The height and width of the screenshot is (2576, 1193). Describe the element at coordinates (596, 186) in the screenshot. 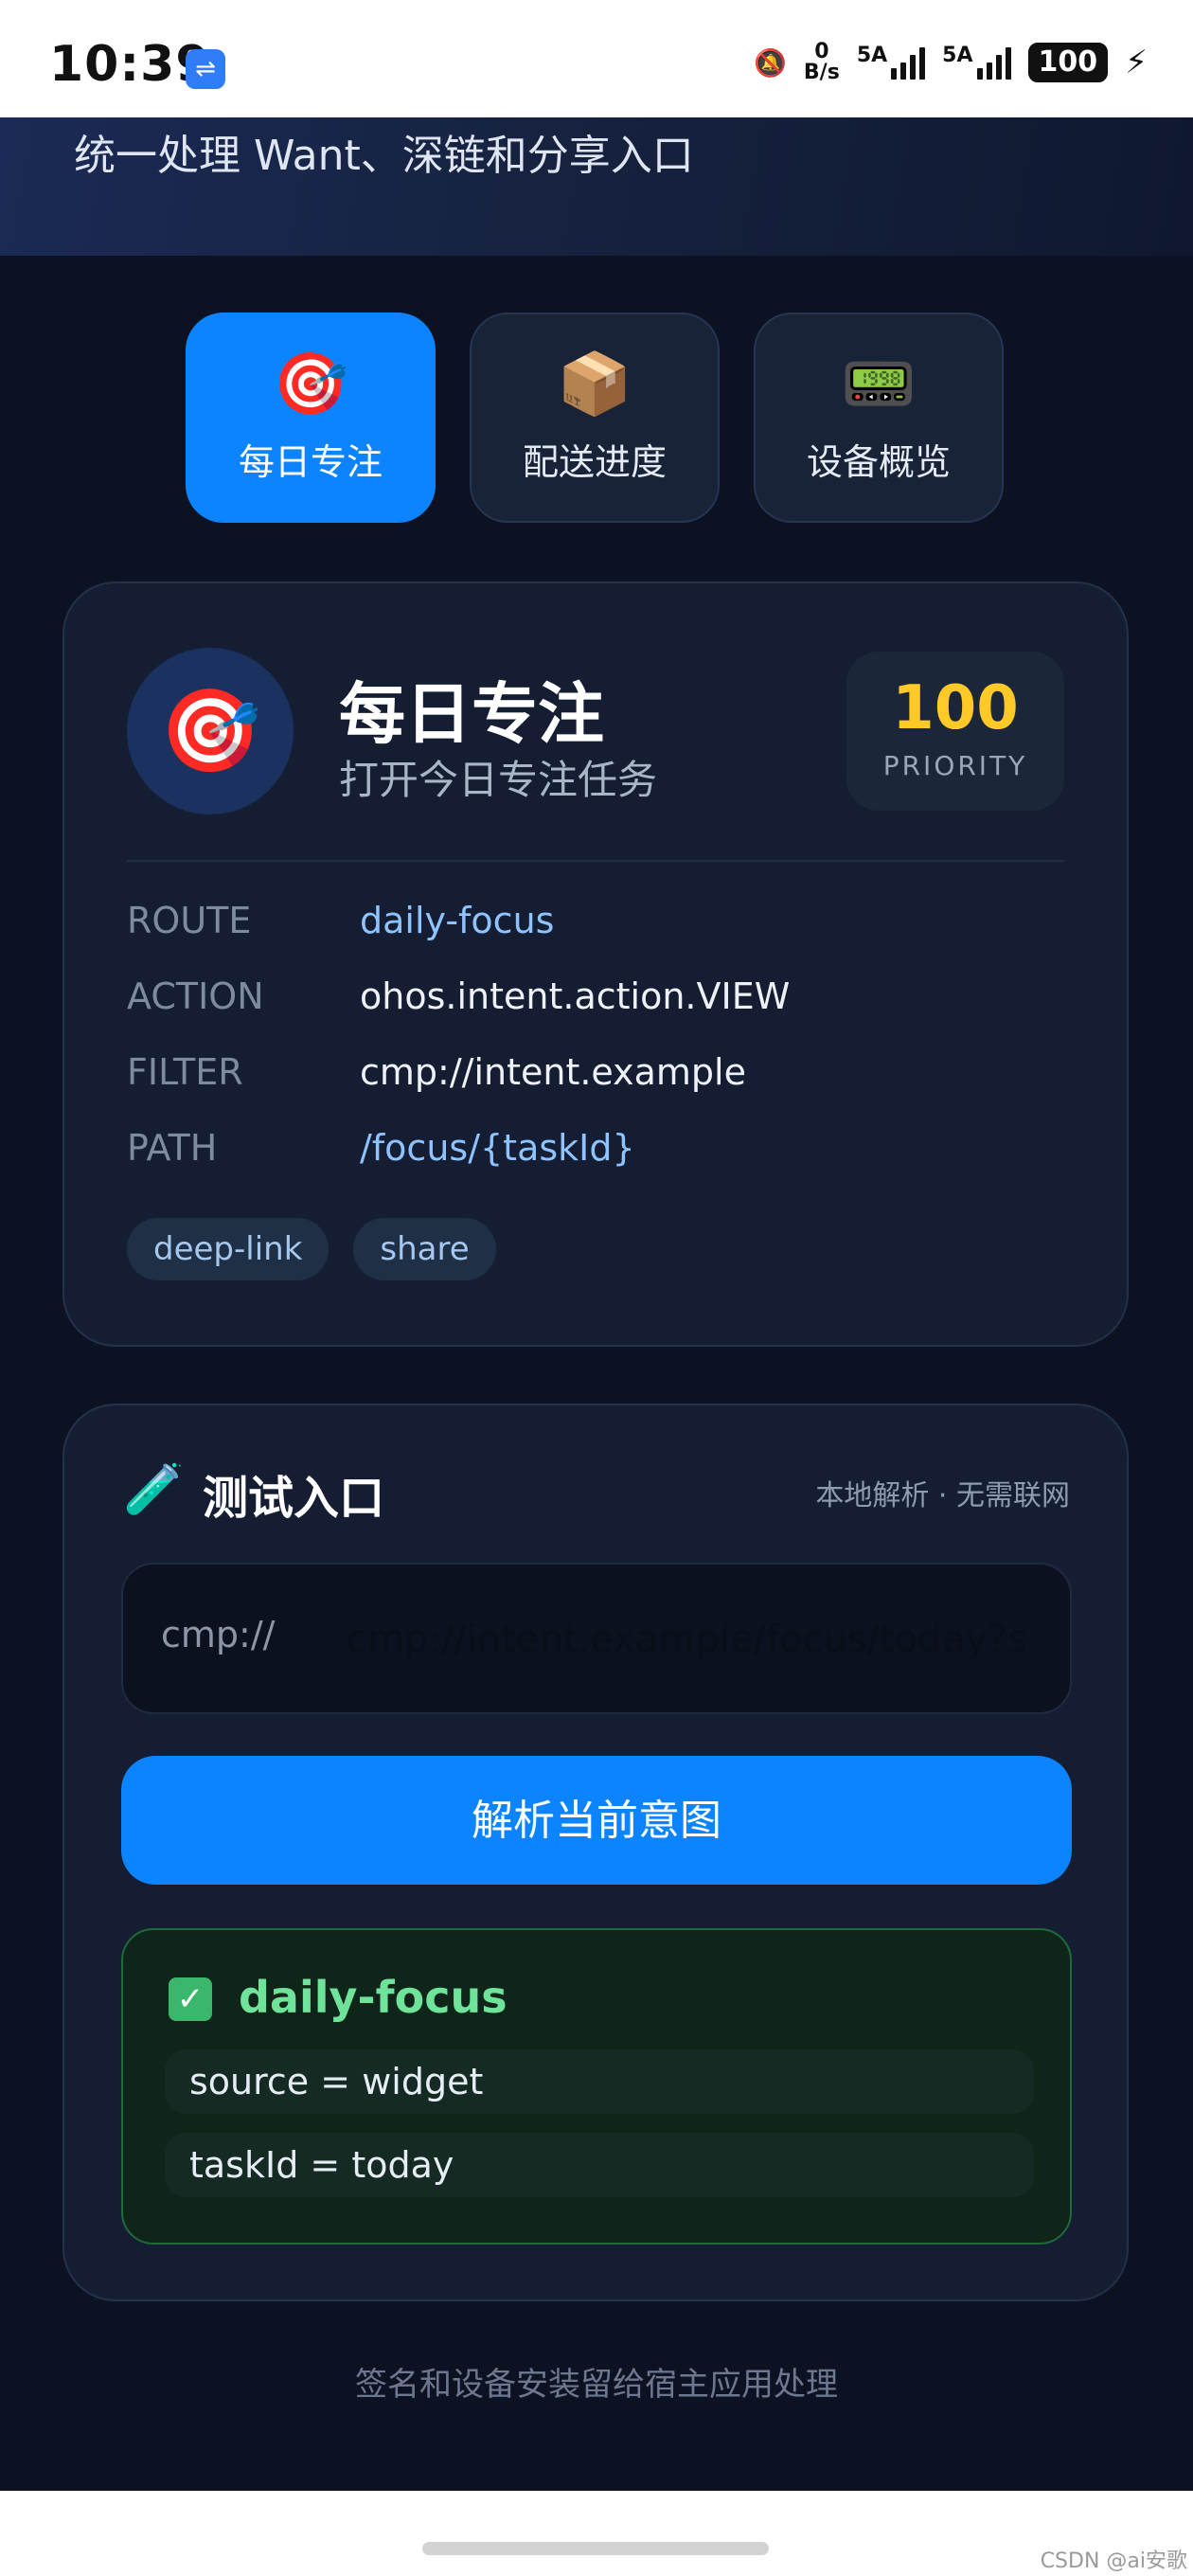

I see `header-banner: 统一处理 Want、深链和分享入口` at that location.